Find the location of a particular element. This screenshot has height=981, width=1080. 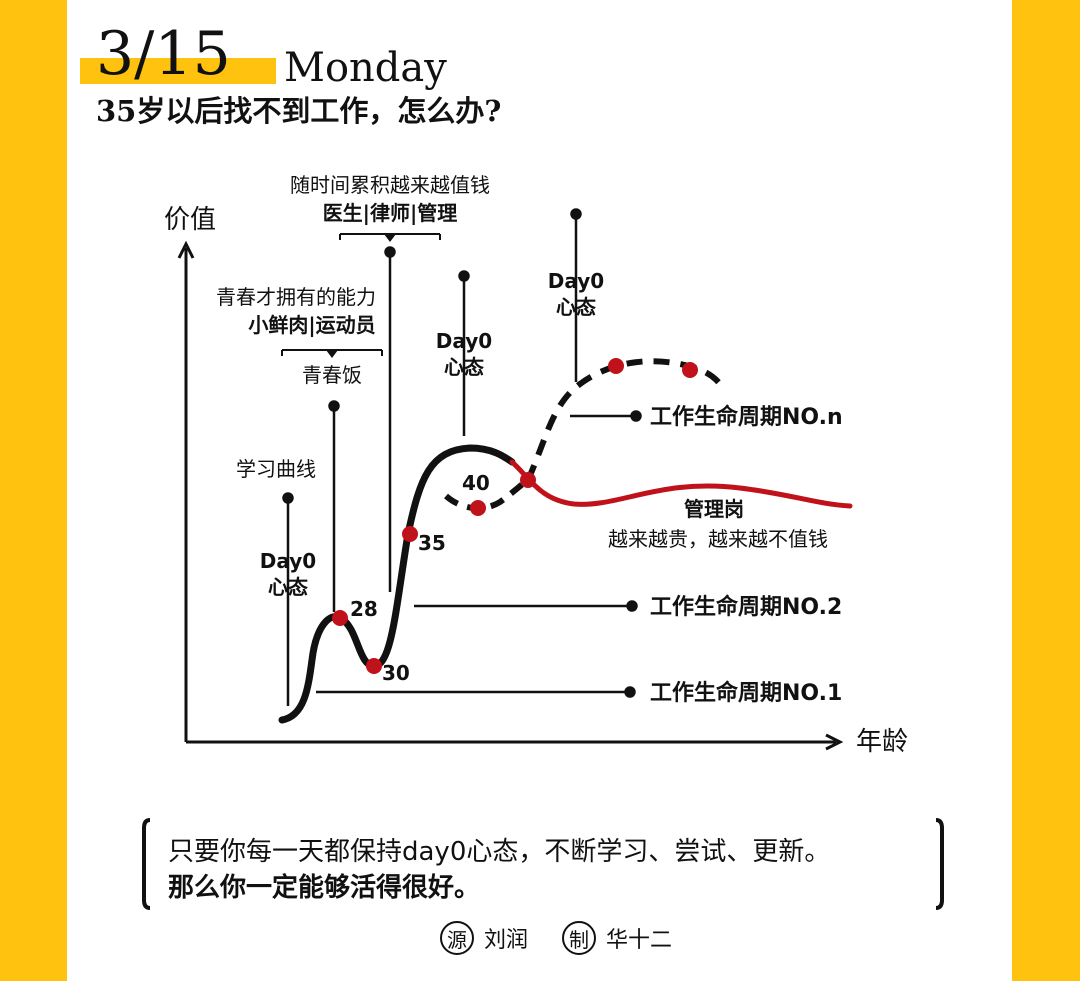

age-label-28: 28 is located at coordinates (364, 609).